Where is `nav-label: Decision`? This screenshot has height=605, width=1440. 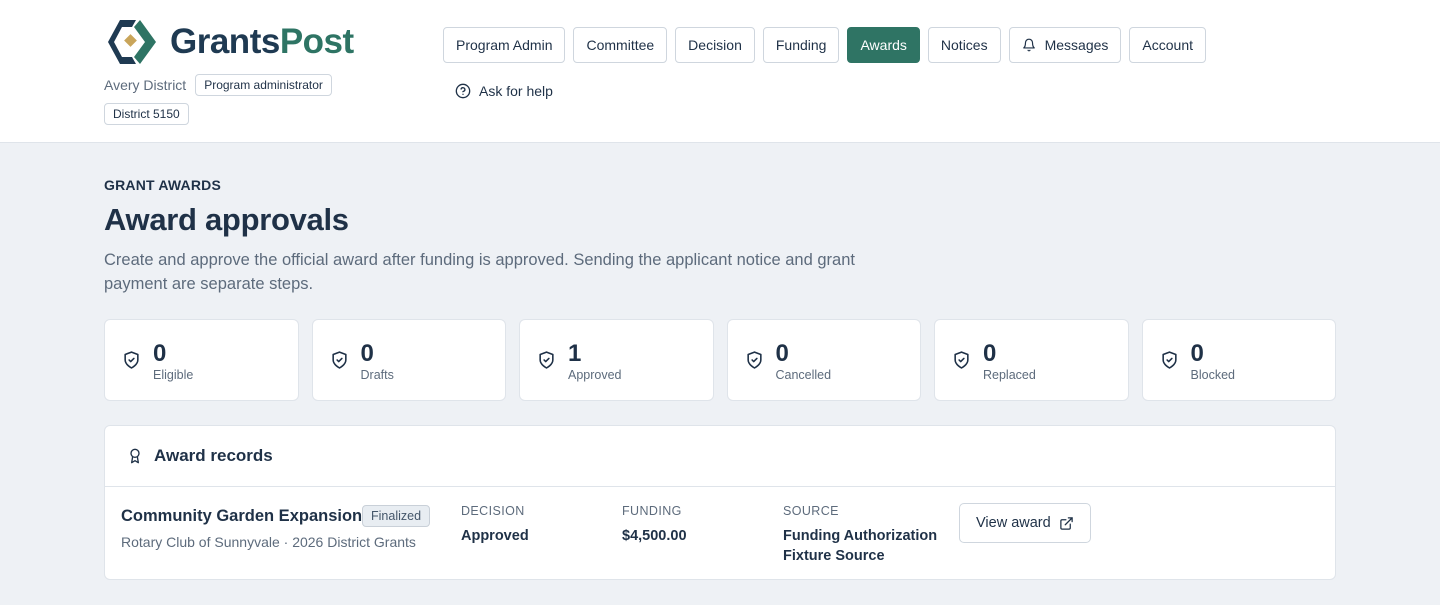 nav-label: Decision is located at coordinates (715, 45).